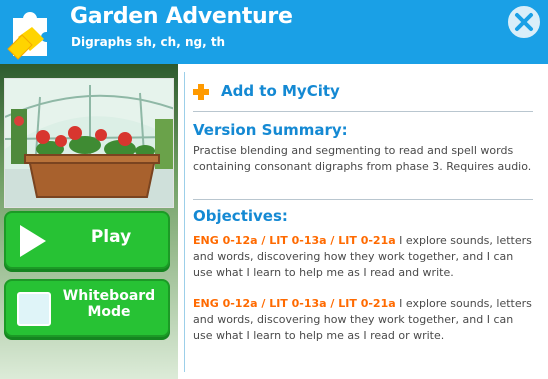  I want to click on objectives-heading: Objectives:, so click(240, 216).